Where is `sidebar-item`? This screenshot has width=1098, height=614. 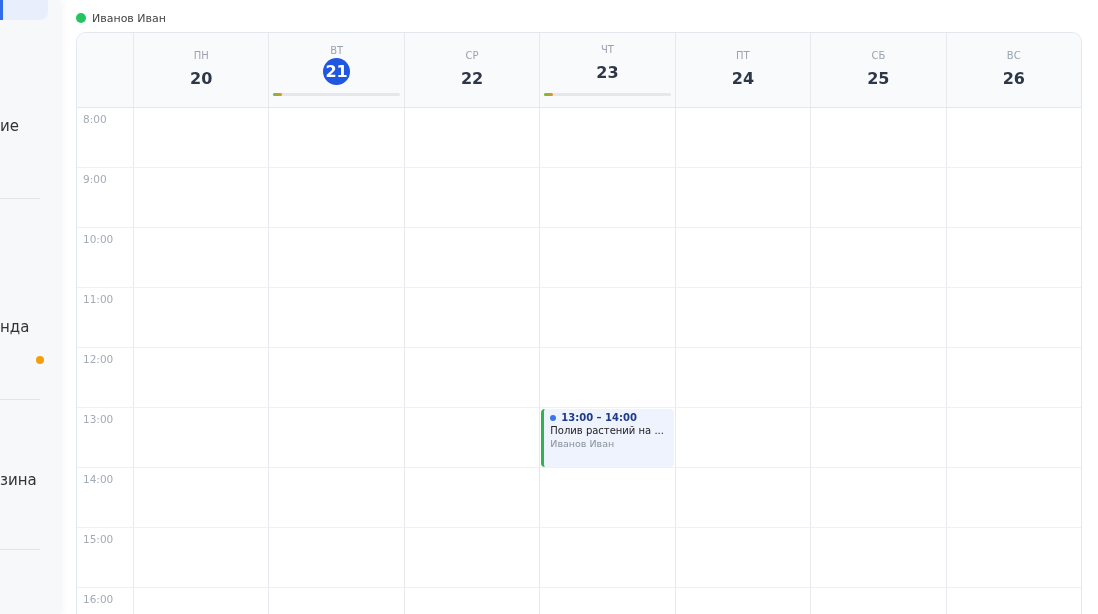
sidebar-item is located at coordinates (24, 10).